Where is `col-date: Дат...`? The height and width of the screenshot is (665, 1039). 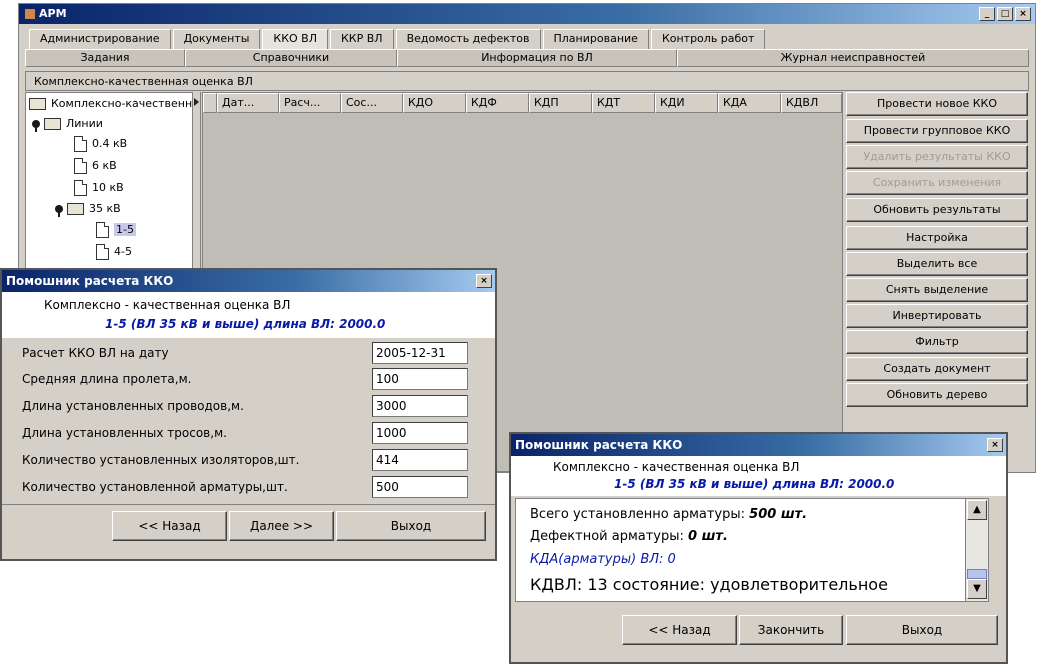
col-date: Дат... is located at coordinates (248, 103).